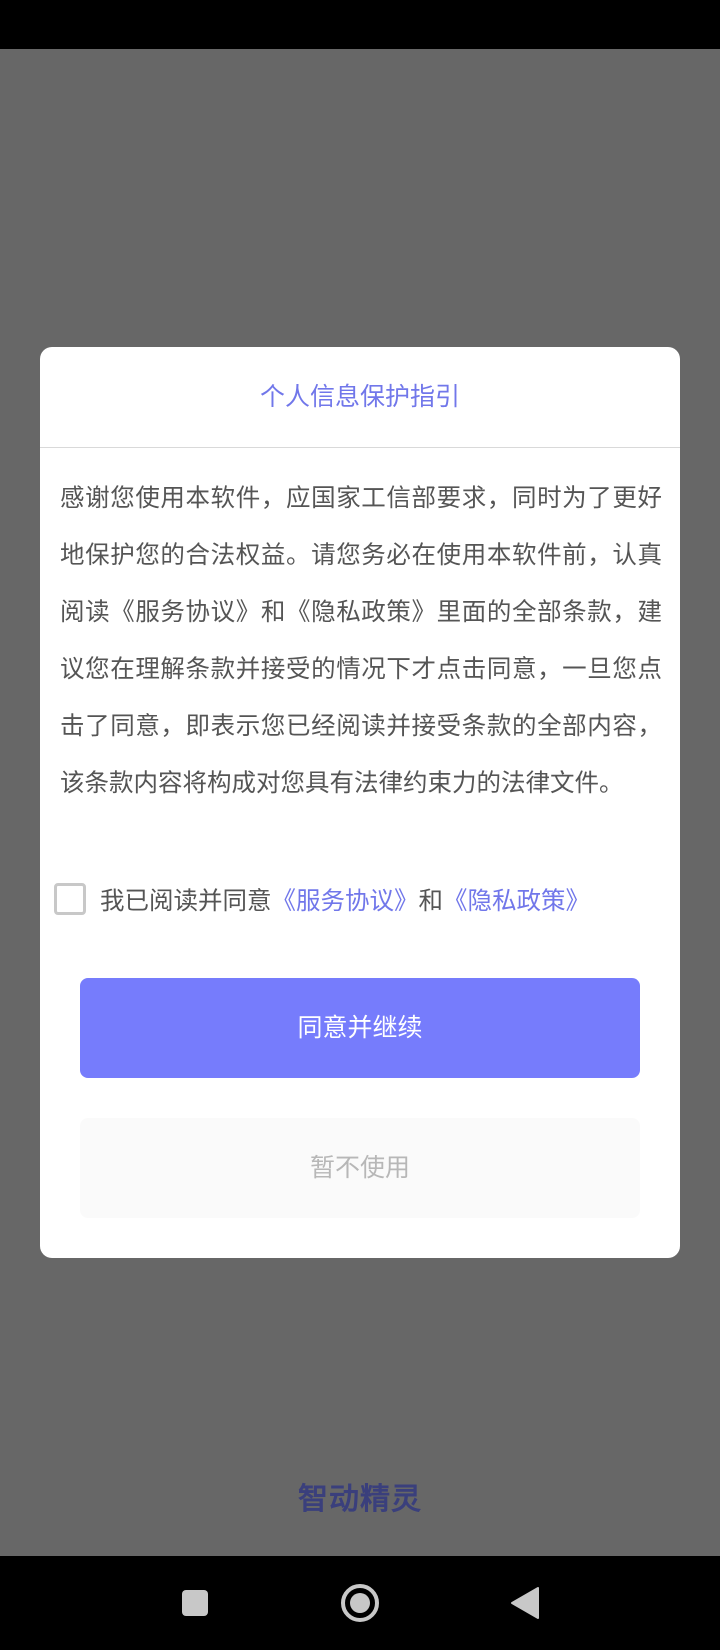 Image resolution: width=720 pixels, height=1650 pixels. I want to click on agree-and: 和, so click(431, 900).